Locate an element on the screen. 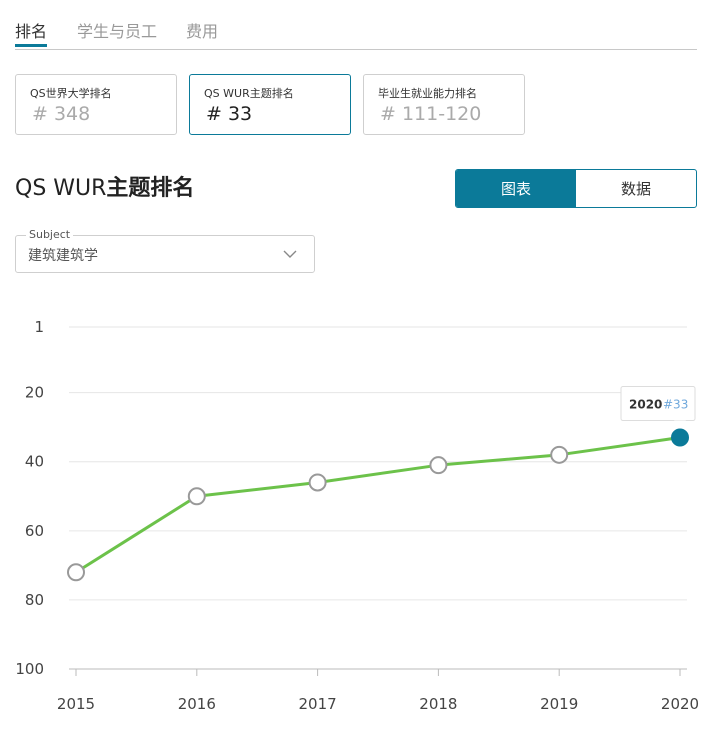 The image size is (719, 745). tooltip-year: 2020 is located at coordinates (645, 405).